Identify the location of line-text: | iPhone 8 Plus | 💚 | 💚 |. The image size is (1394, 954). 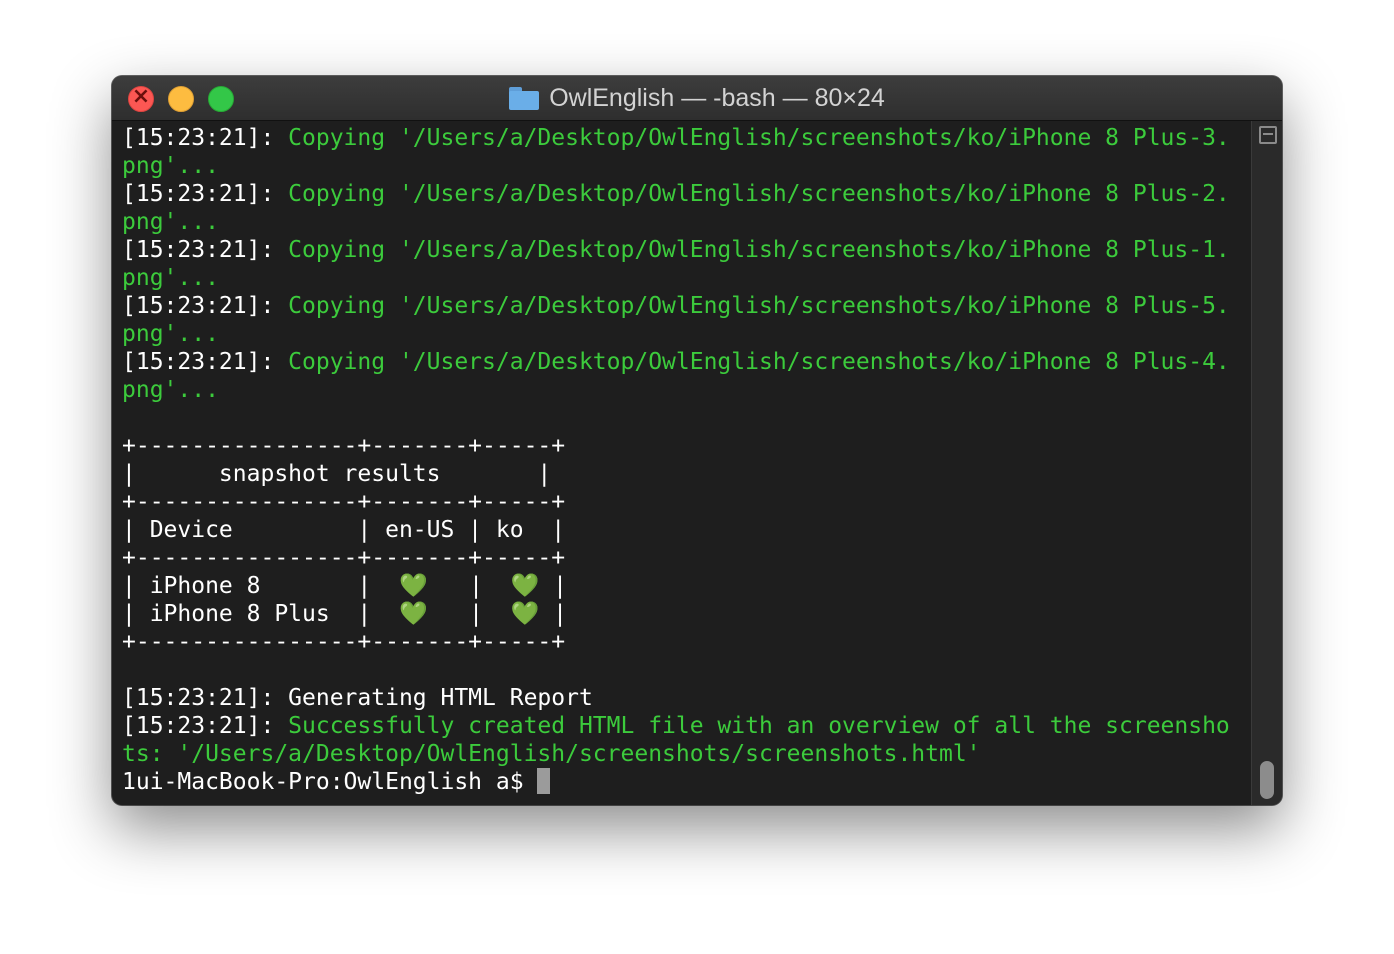
(344, 614).